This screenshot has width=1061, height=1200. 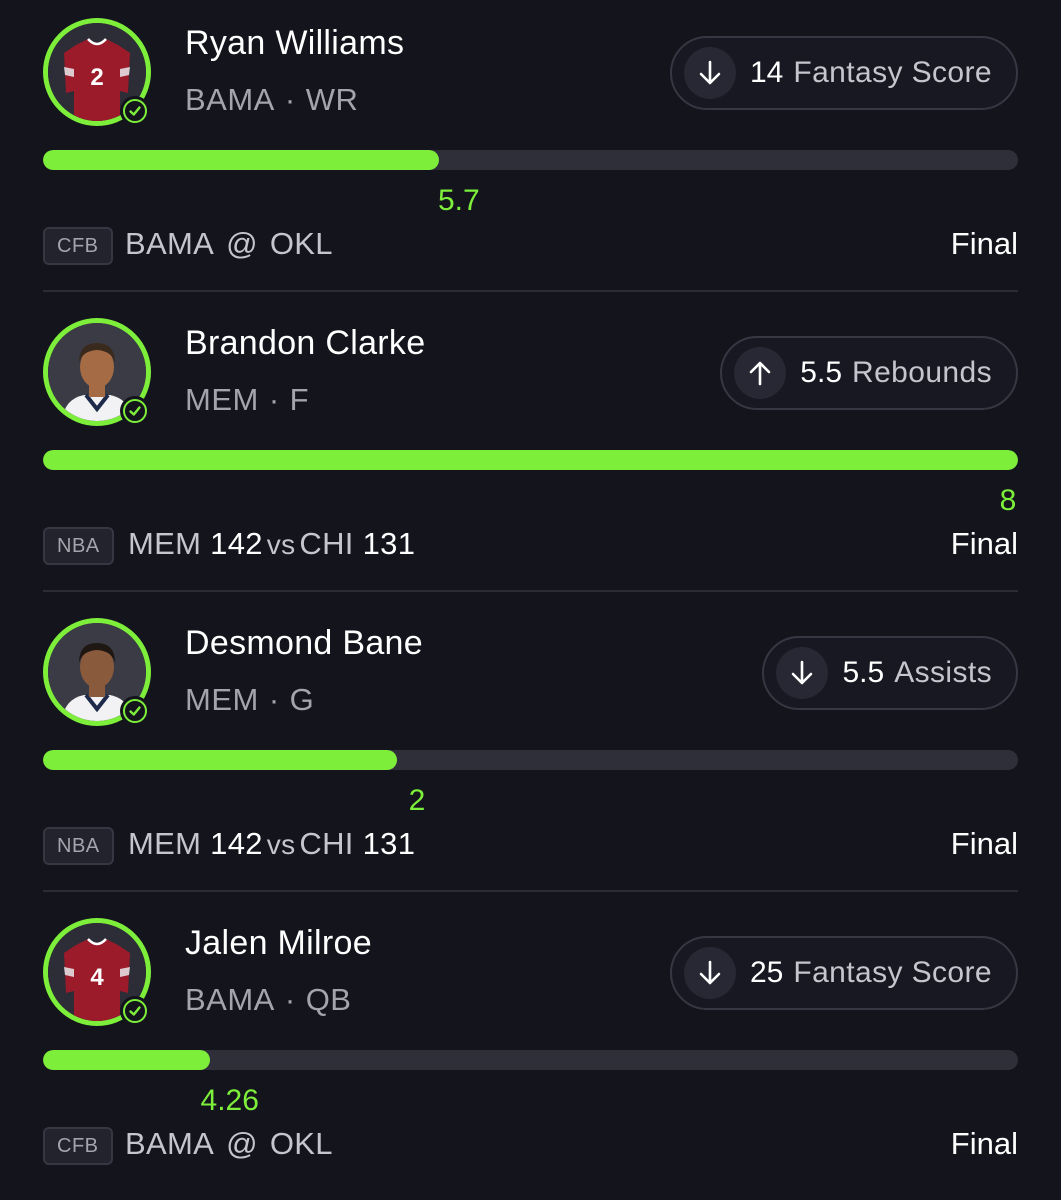 What do you see at coordinates (760, 373) in the screenshot?
I see `arrow-up-icon` at bounding box center [760, 373].